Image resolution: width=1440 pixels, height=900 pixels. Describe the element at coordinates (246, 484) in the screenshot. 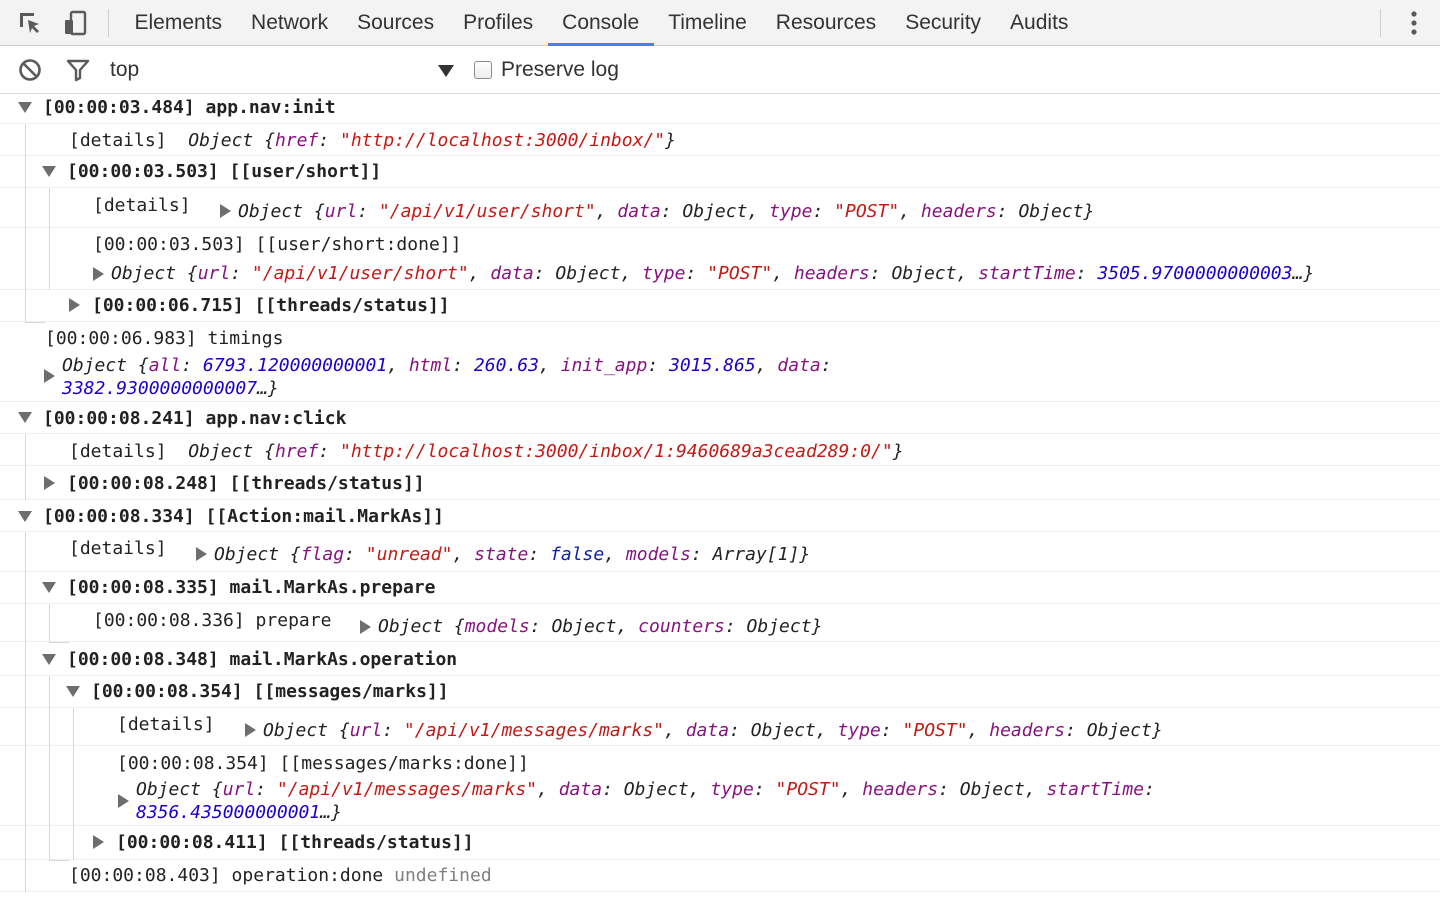

I see `log-group-header: [00:00:08.248] [[threads/status]]` at that location.